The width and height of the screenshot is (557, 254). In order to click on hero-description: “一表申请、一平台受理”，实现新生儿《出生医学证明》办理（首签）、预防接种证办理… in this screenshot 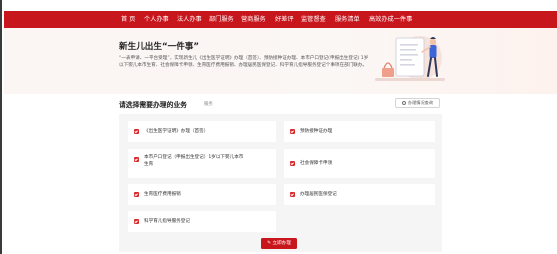, I will do `click(244, 62)`.